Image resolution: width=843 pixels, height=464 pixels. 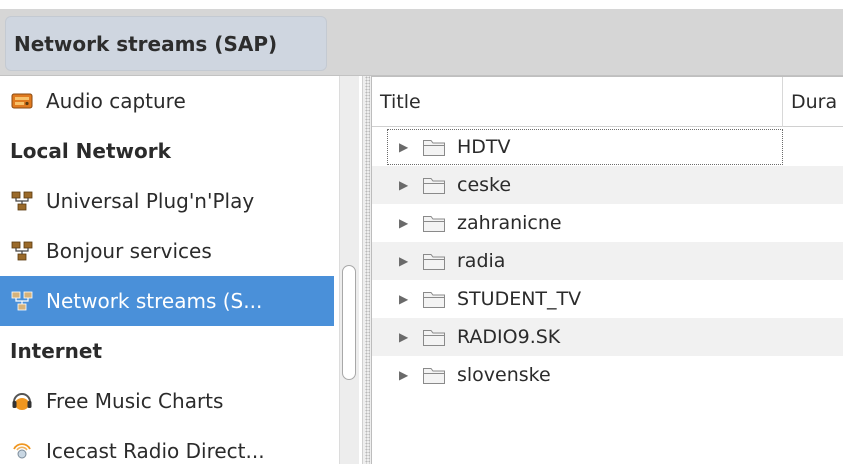 I want to click on sidebar-section-local-network: Local Network, so click(x=167, y=151).